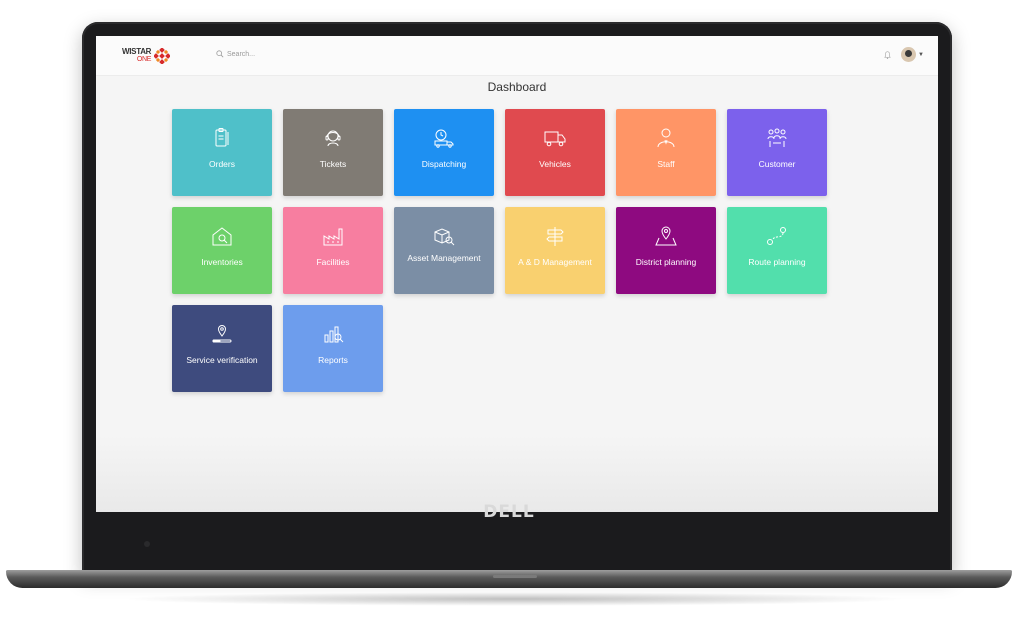  What do you see at coordinates (220, 54) in the screenshot?
I see `search-icon` at bounding box center [220, 54].